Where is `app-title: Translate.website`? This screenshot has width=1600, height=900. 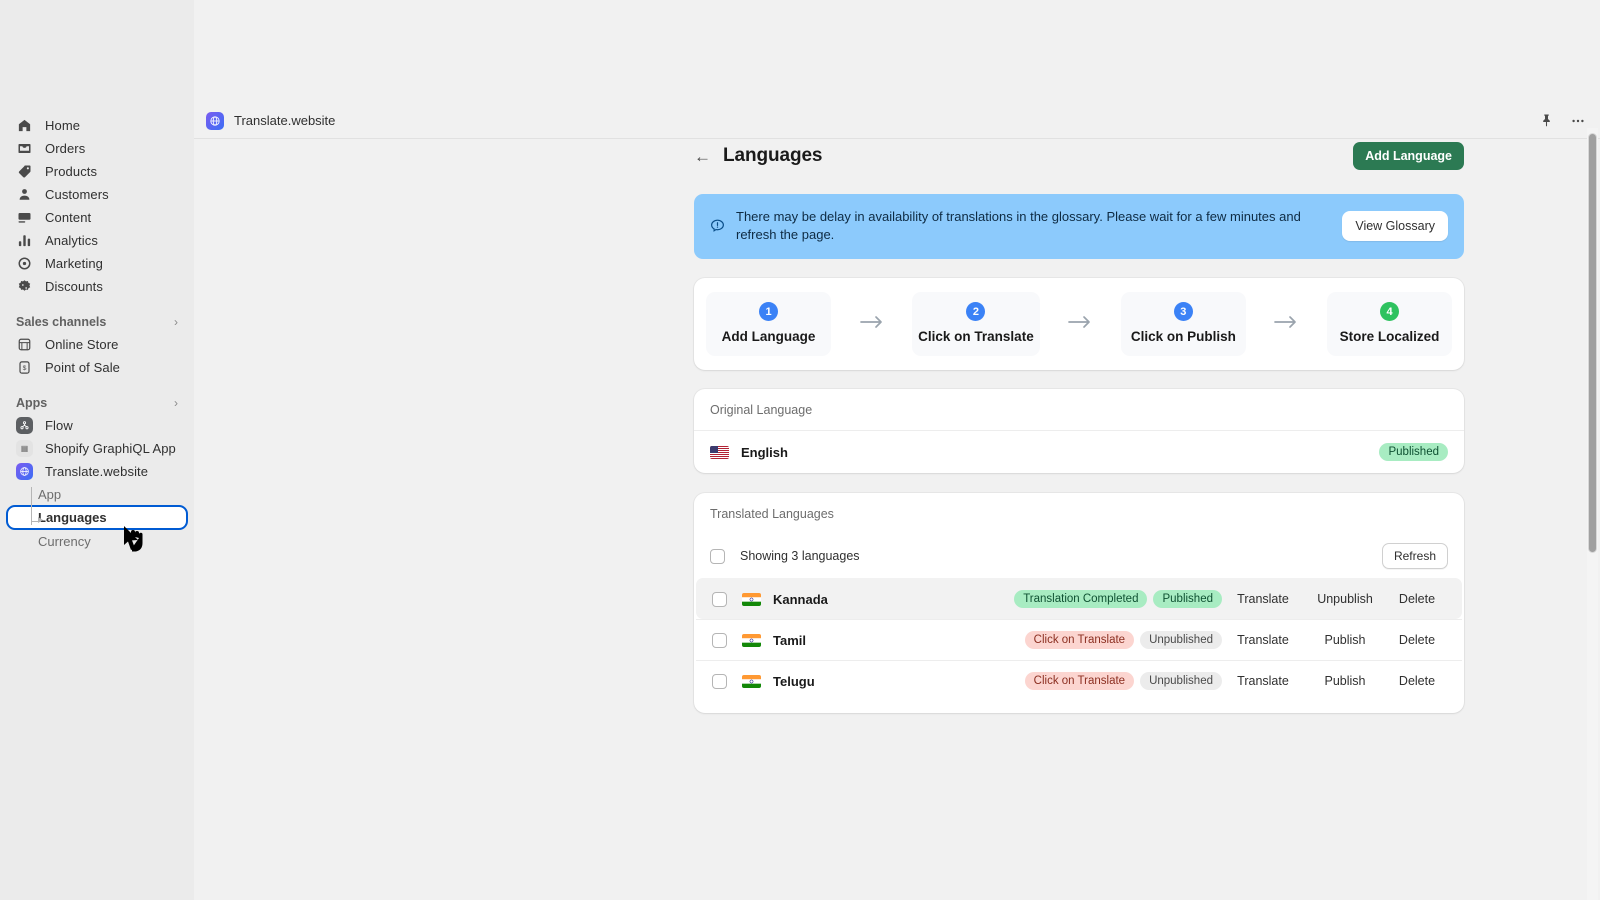
app-title: Translate.website is located at coordinates (285, 120).